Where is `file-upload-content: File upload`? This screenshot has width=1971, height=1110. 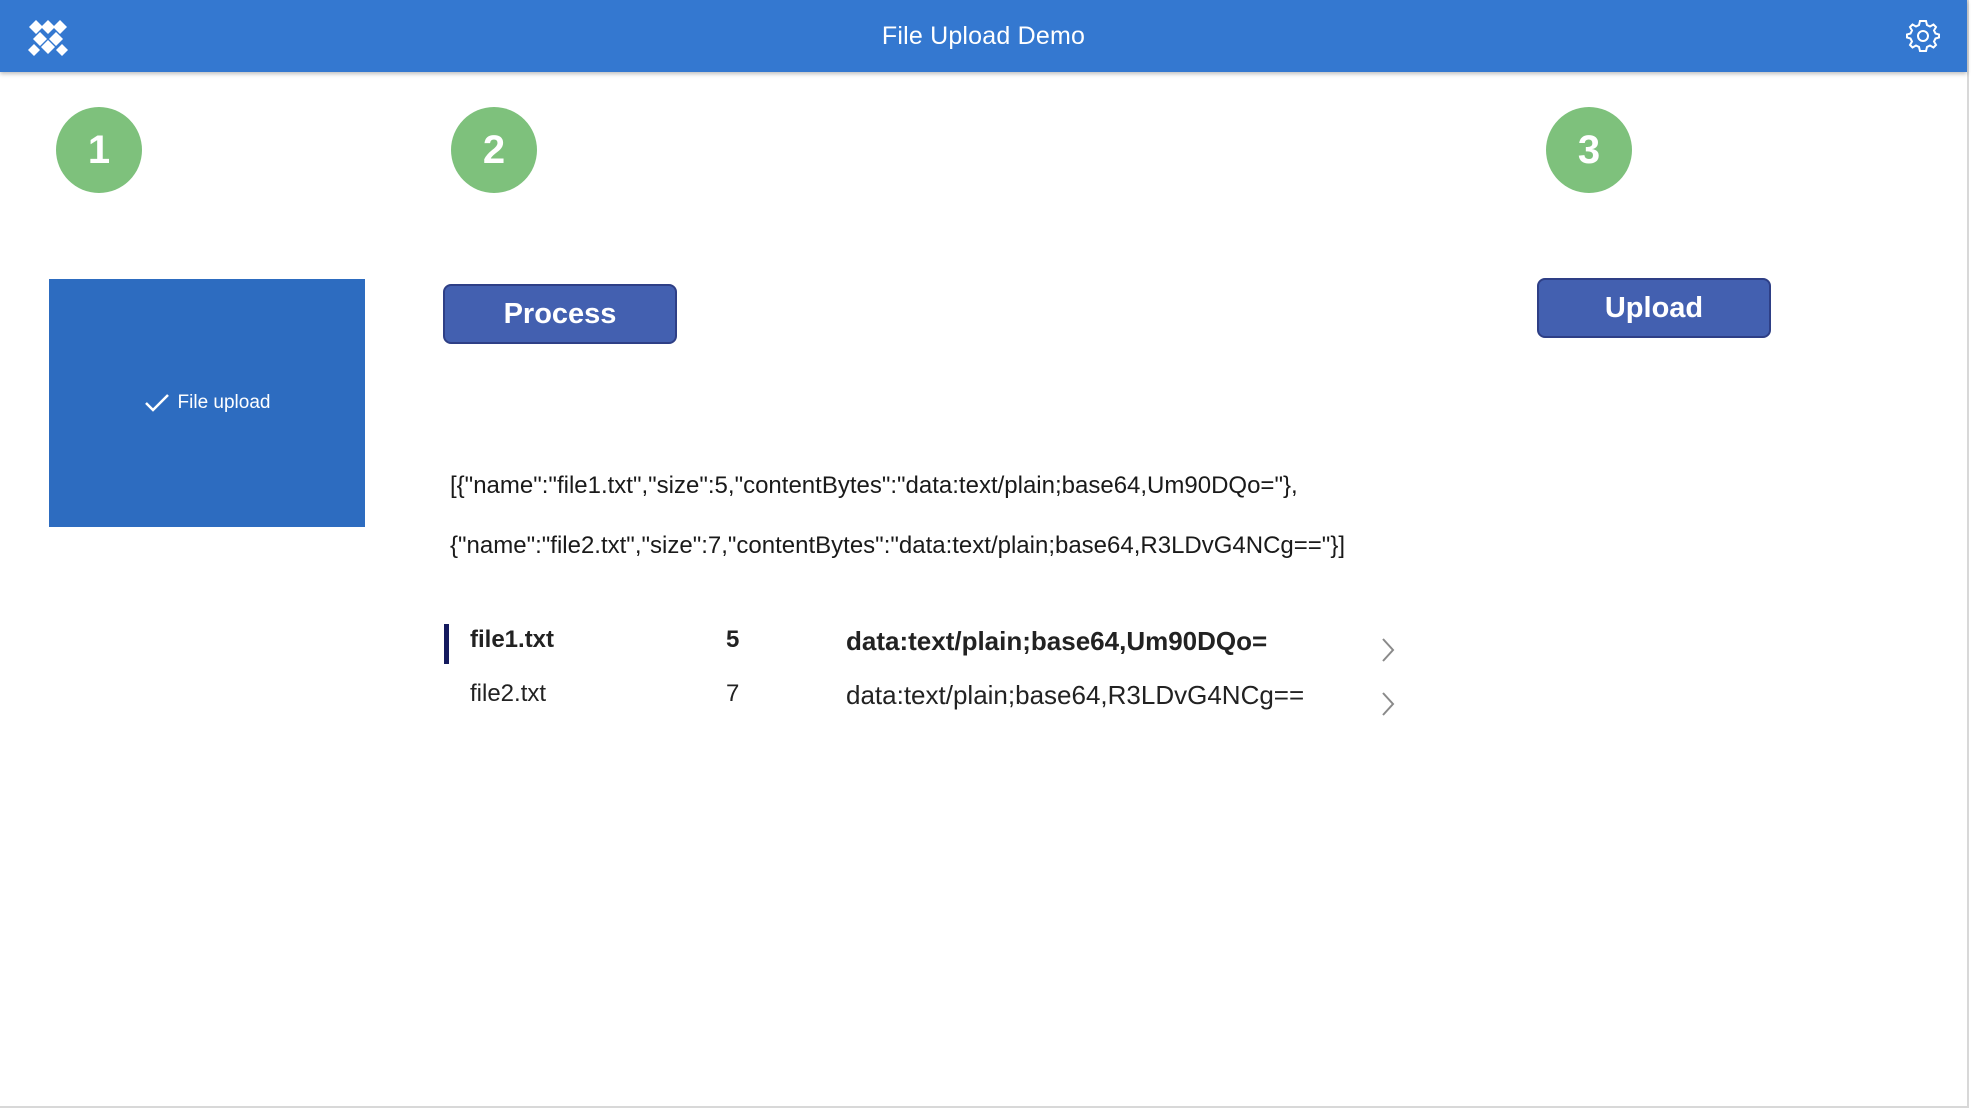
file-upload-content: File upload is located at coordinates (207, 403).